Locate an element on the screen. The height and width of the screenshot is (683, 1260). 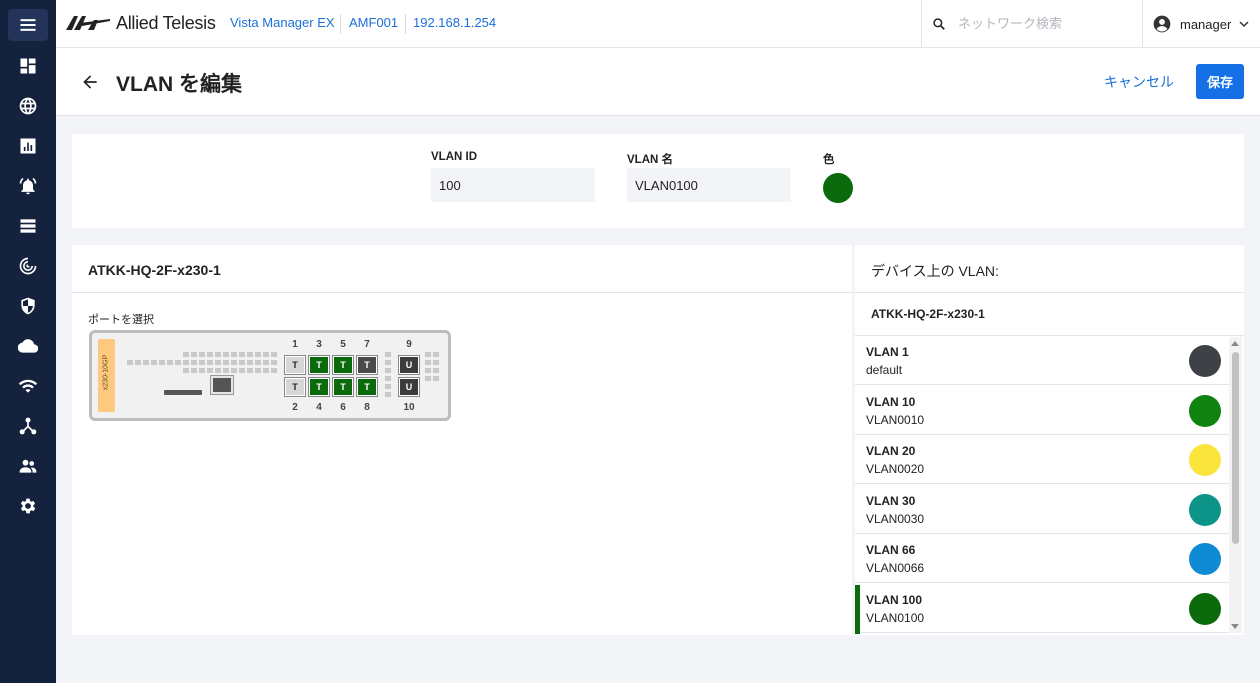
vlan-item-name: VLAN 10 is located at coordinates (891, 401).